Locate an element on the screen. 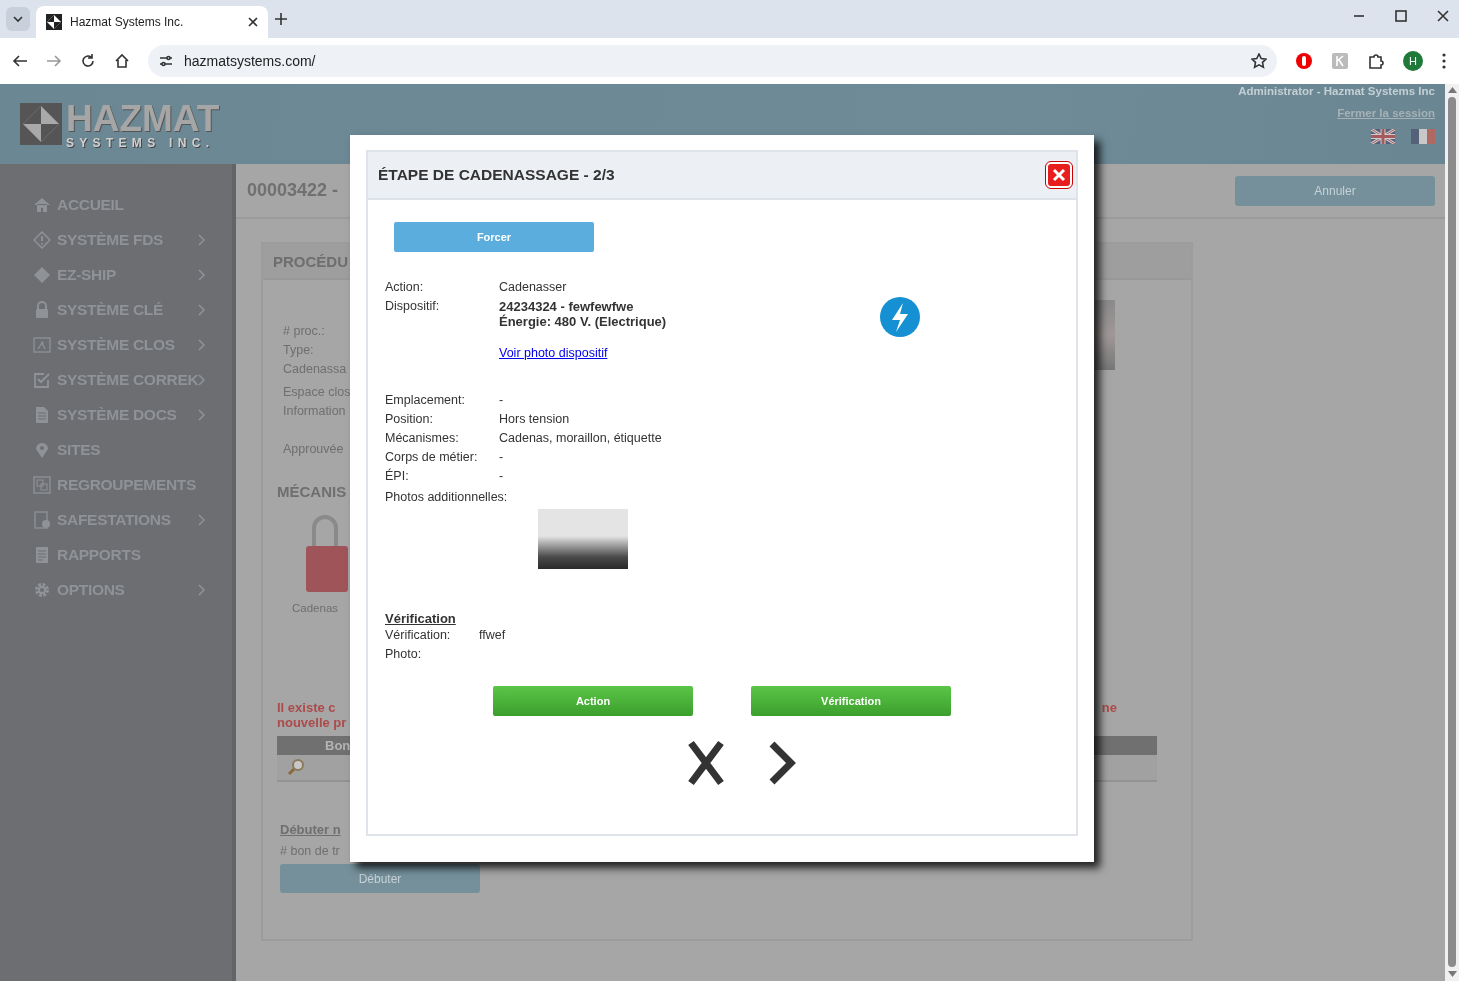  site-info-icon is located at coordinates (166, 61).